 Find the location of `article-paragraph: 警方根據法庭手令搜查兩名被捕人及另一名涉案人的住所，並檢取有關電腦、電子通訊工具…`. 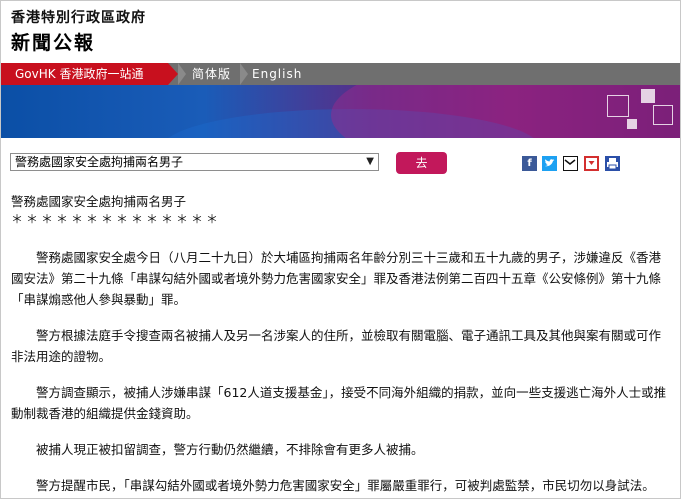

article-paragraph: 警方根據法庭手令搜查兩名被捕人及另一名涉案人的住所，並檢取有關電腦、電子通訊工具… is located at coordinates (336, 346).